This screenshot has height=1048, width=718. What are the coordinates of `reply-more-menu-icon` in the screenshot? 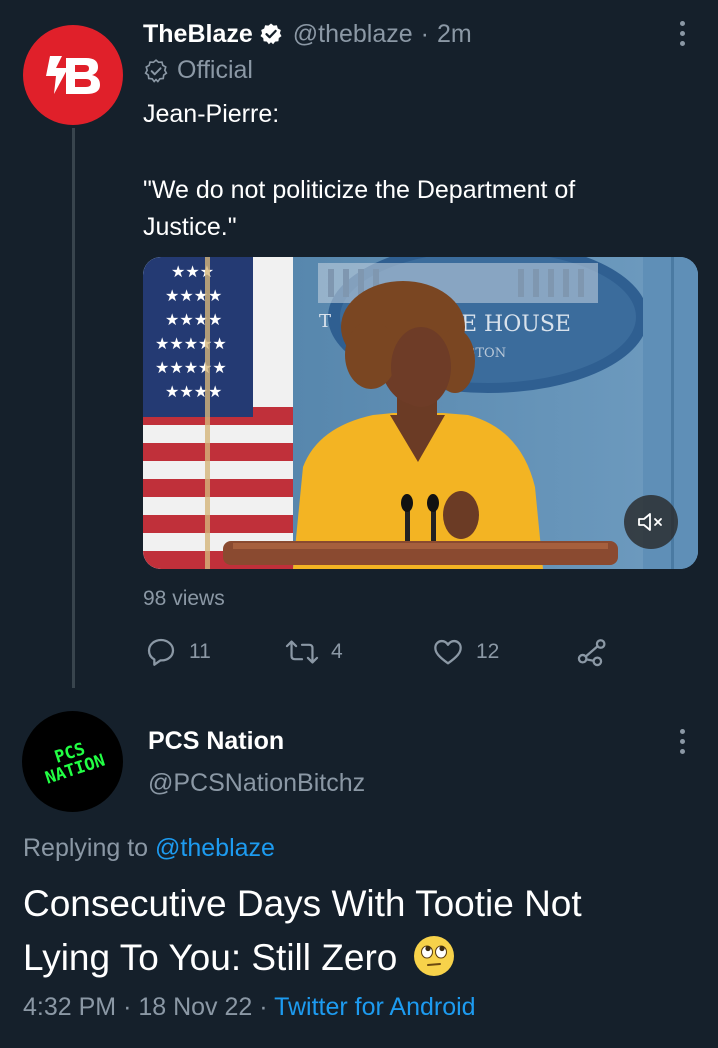 It's located at (682, 741).